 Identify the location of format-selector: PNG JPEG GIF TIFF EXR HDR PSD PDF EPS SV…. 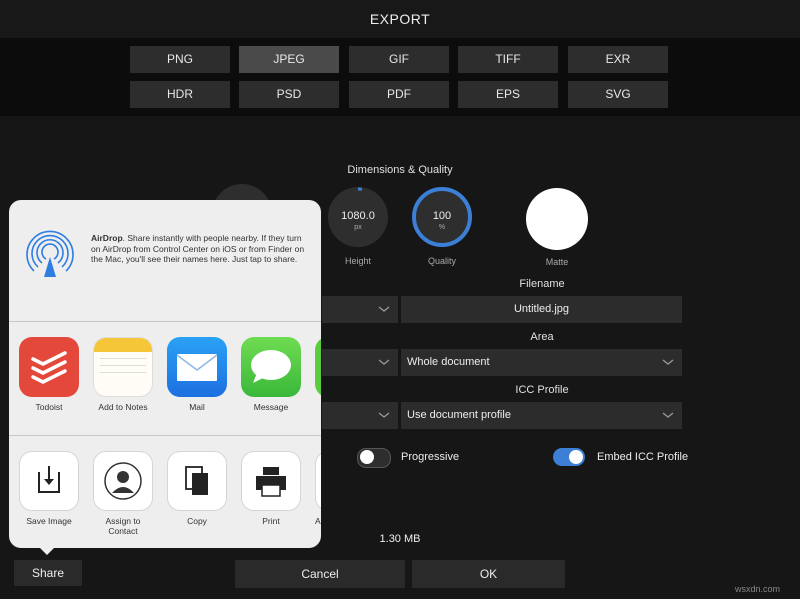
(400, 77).